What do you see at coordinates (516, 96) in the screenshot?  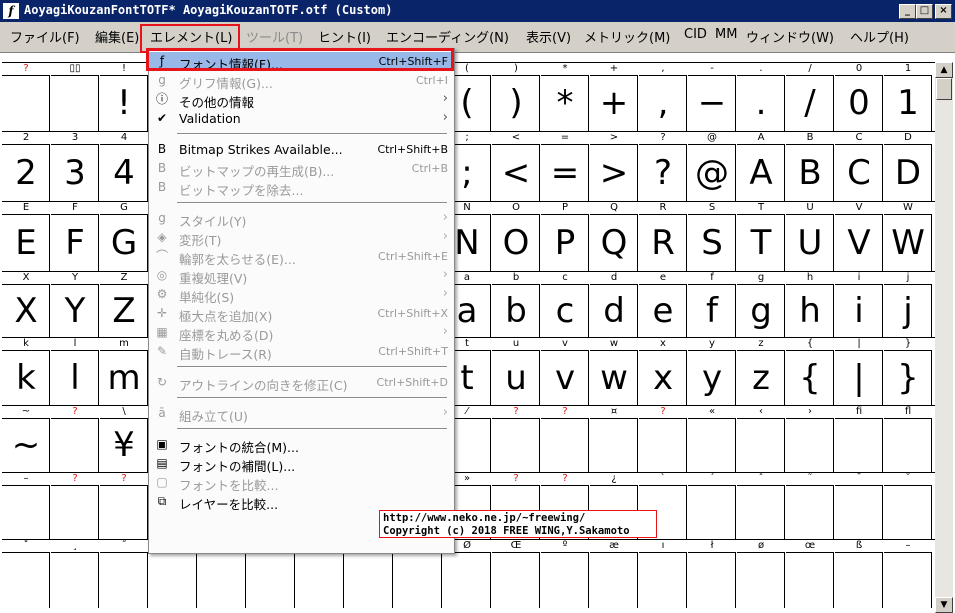 I see `glyph-cell: ))` at bounding box center [516, 96].